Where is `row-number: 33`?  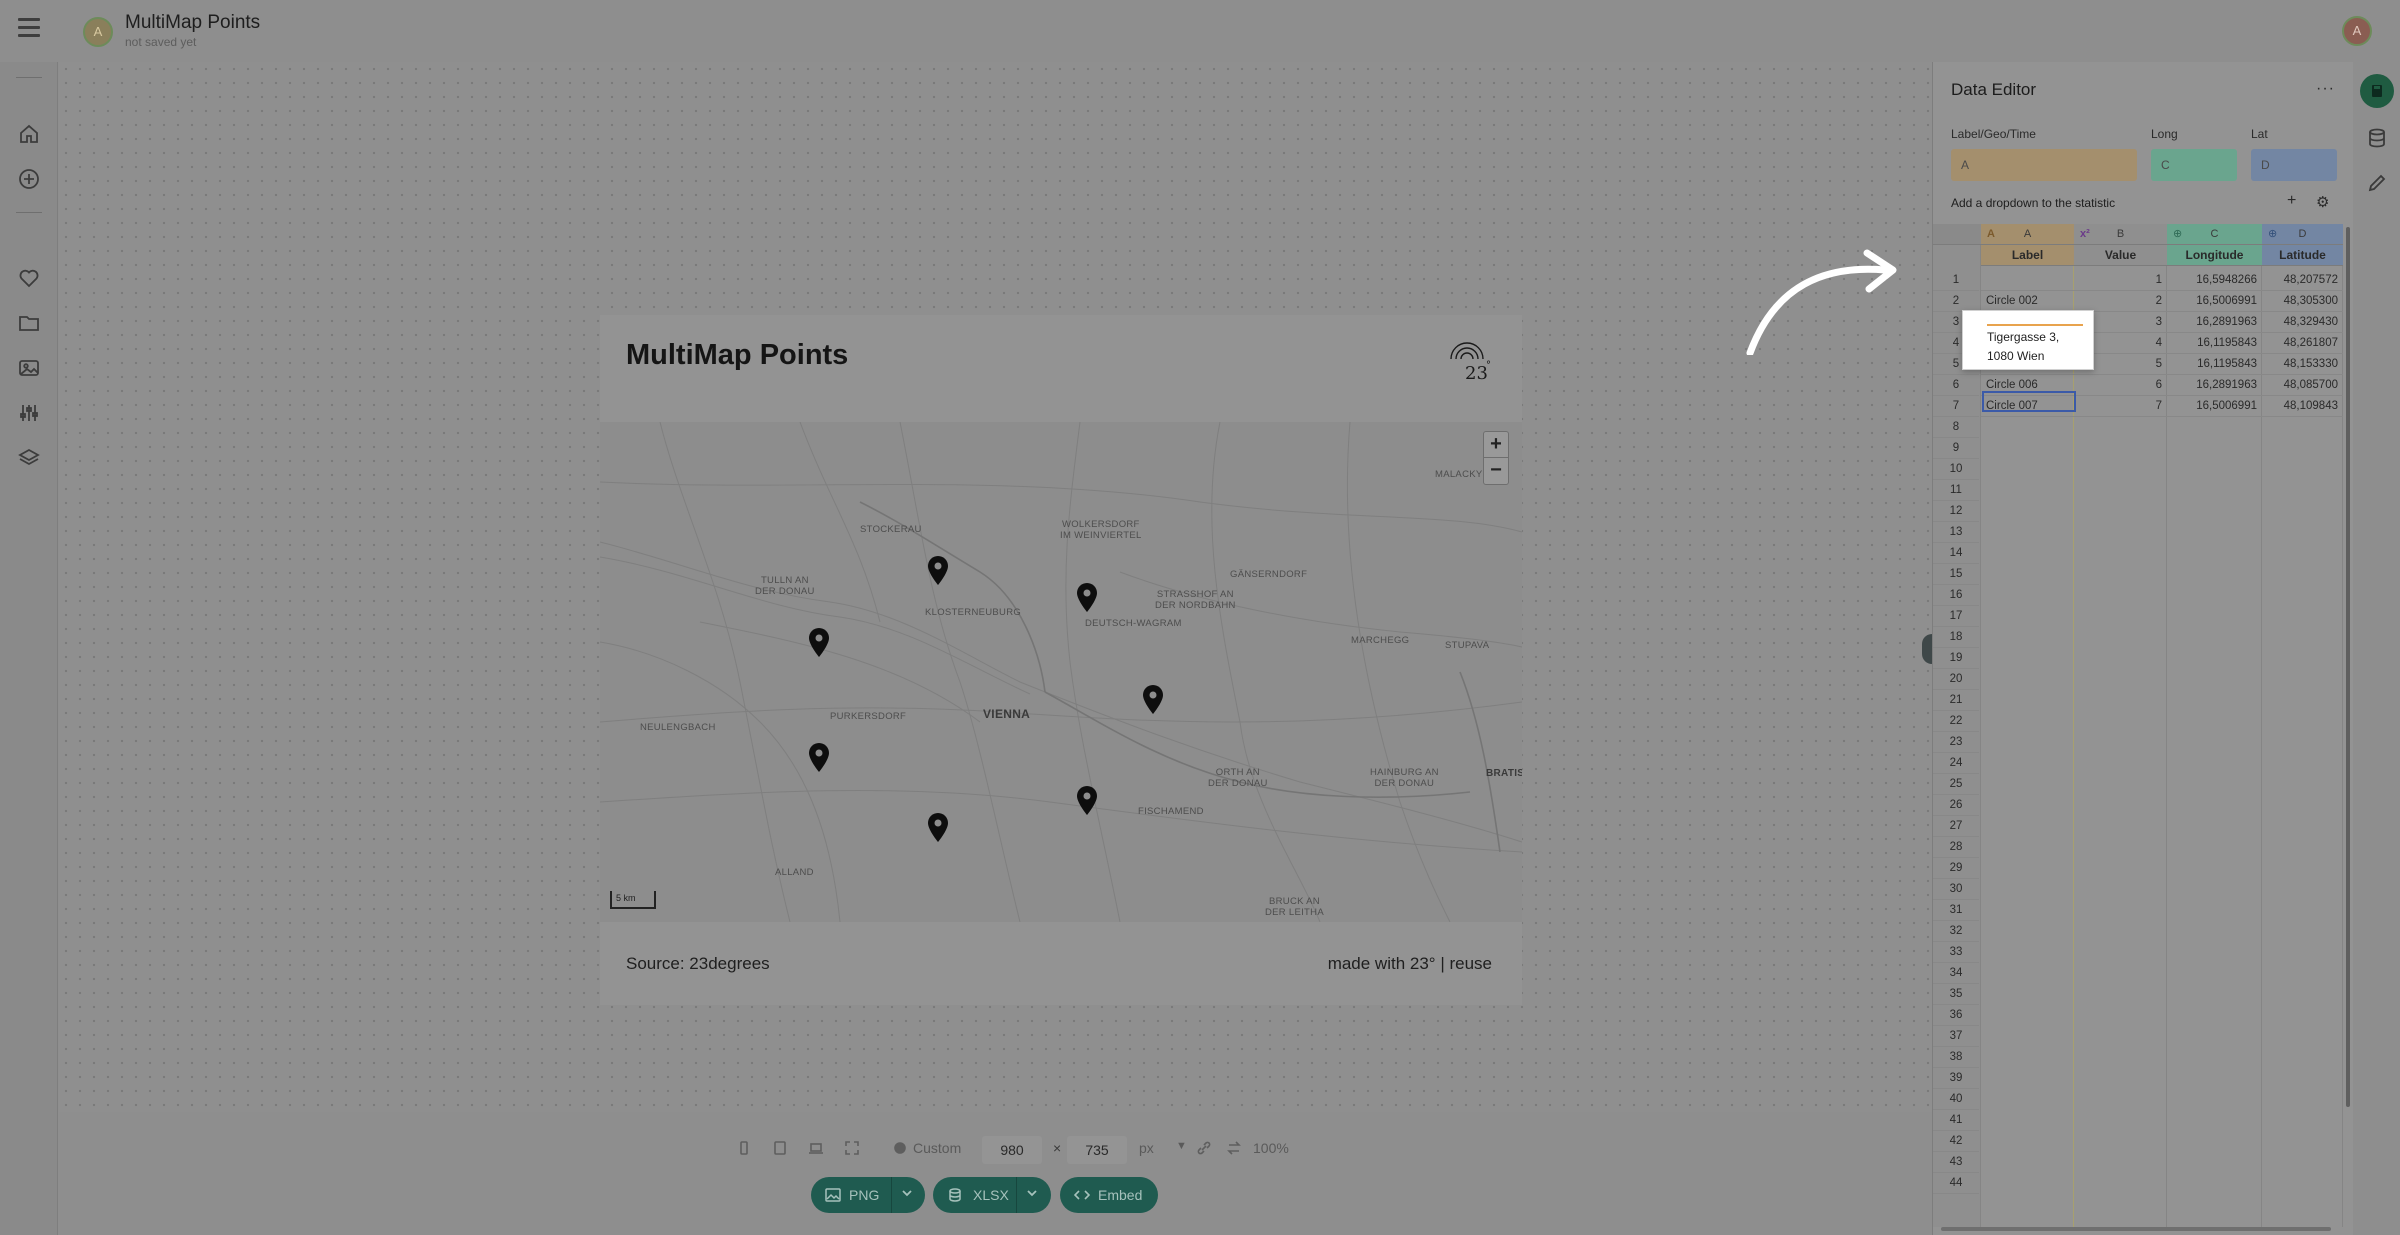 row-number: 33 is located at coordinates (1956, 952).